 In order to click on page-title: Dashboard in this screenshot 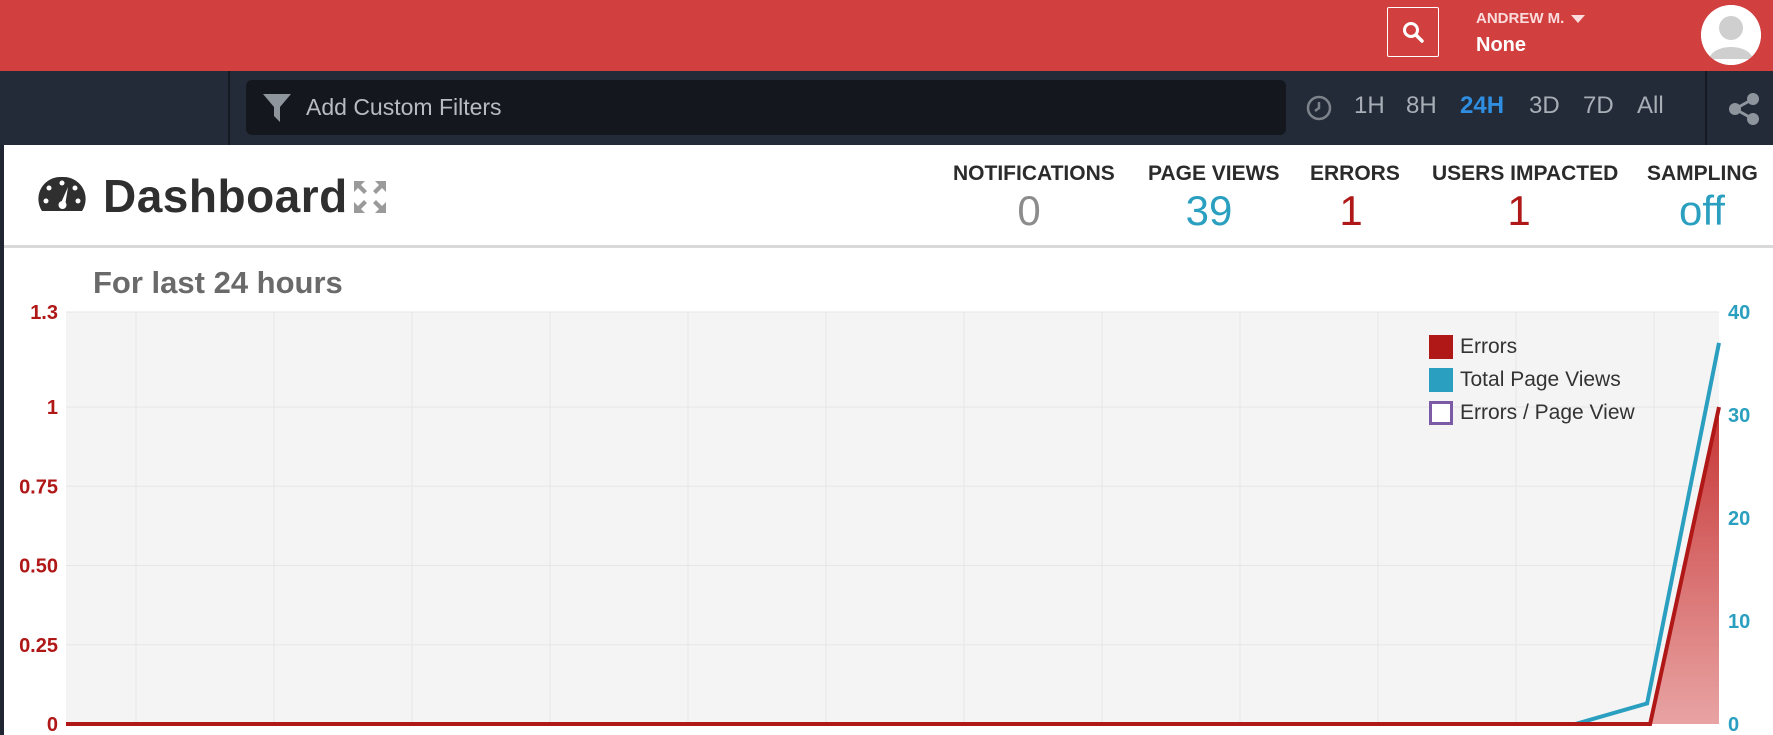, I will do `click(225, 196)`.